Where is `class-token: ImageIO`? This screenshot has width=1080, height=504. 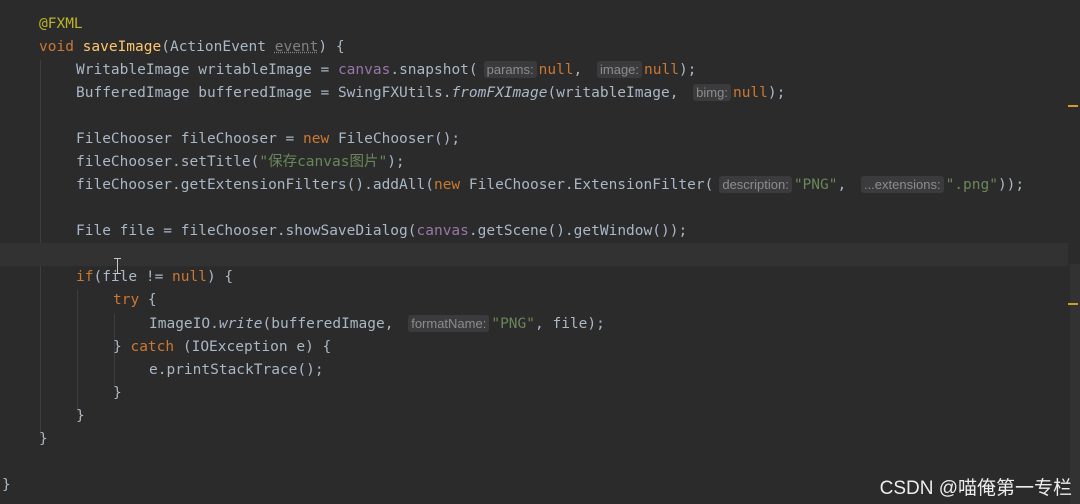
class-token: ImageIO is located at coordinates (180, 324).